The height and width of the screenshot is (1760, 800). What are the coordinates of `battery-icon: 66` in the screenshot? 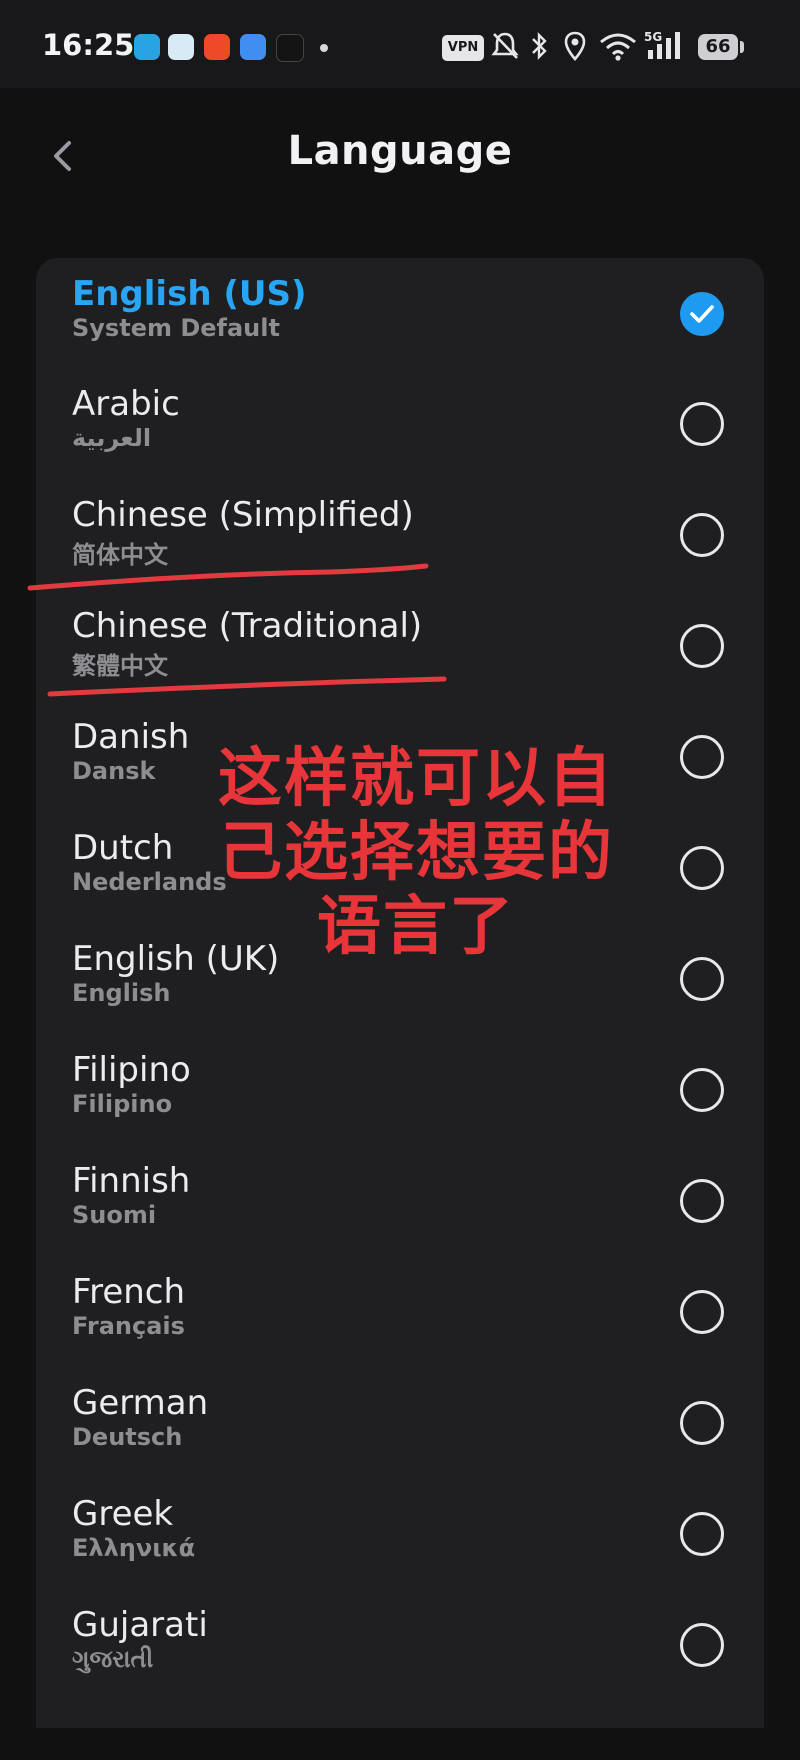 It's located at (718, 47).